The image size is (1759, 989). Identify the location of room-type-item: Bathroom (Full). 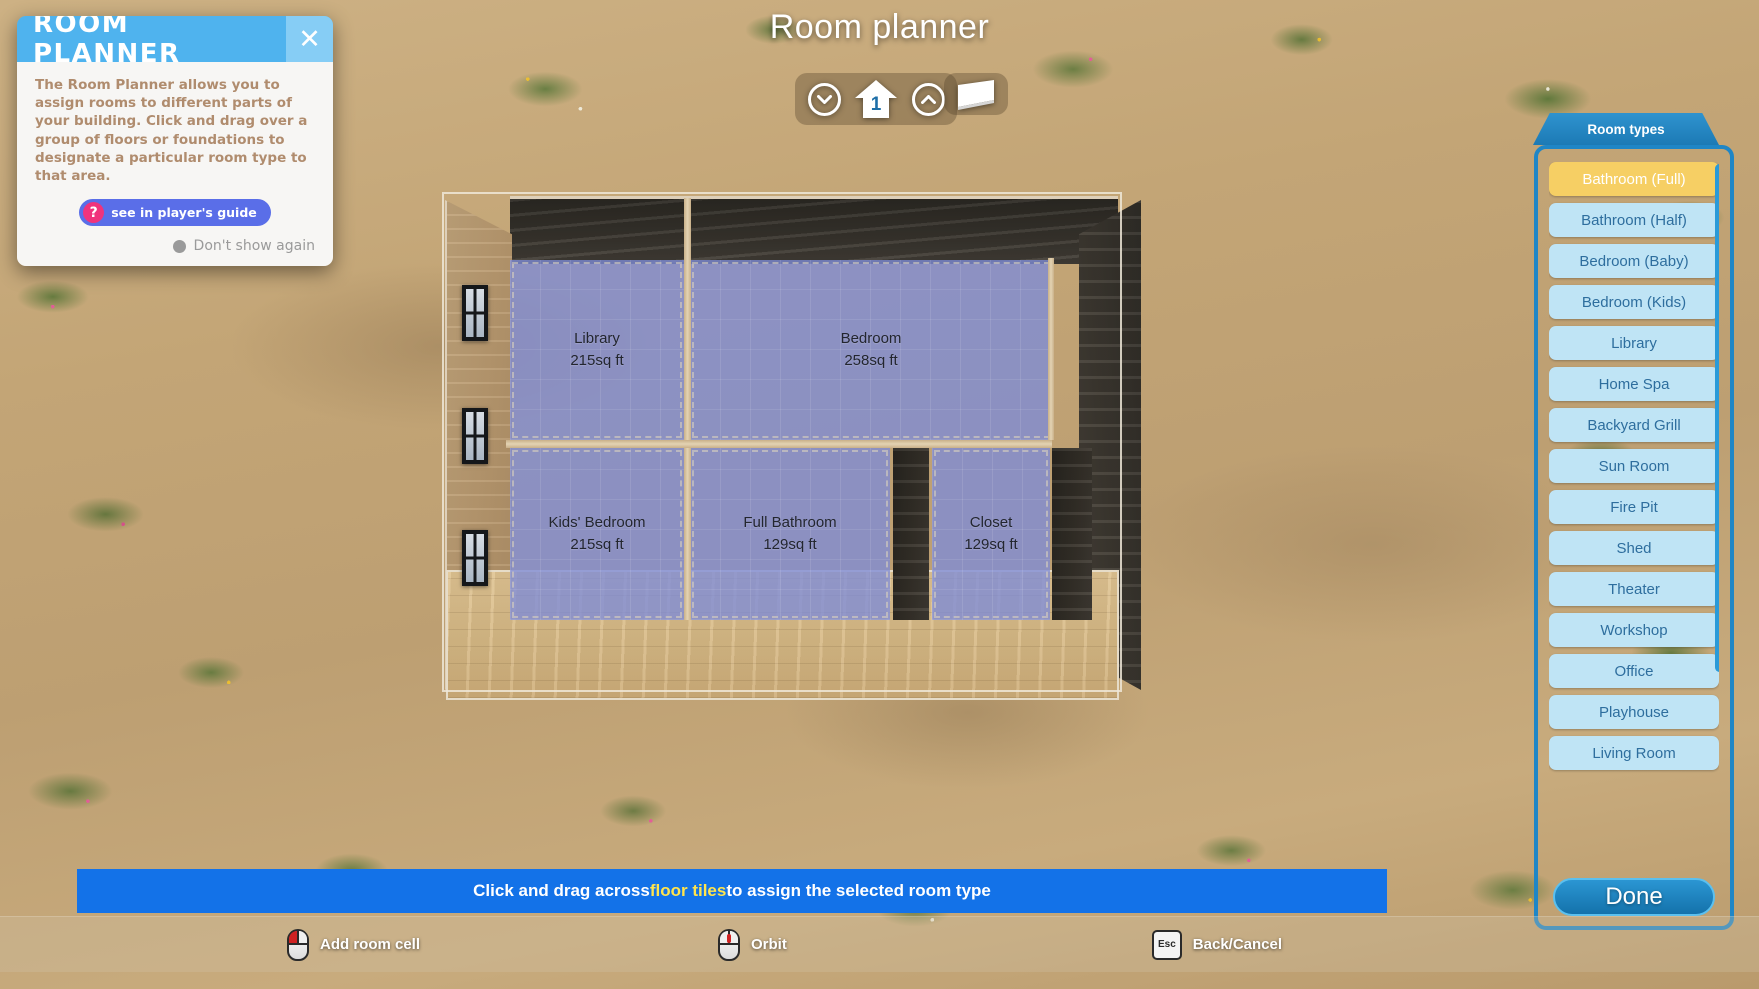
(1634, 179).